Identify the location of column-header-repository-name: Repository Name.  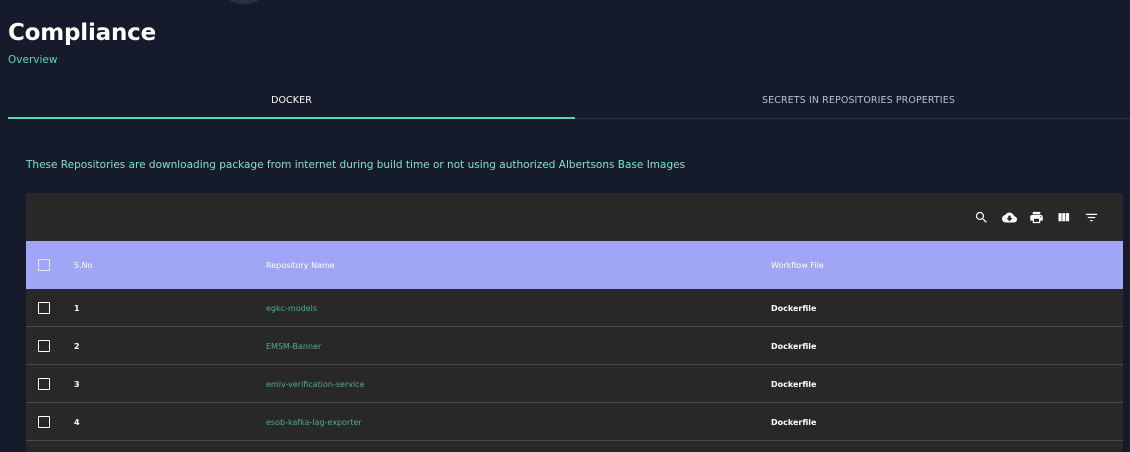
(300, 265).